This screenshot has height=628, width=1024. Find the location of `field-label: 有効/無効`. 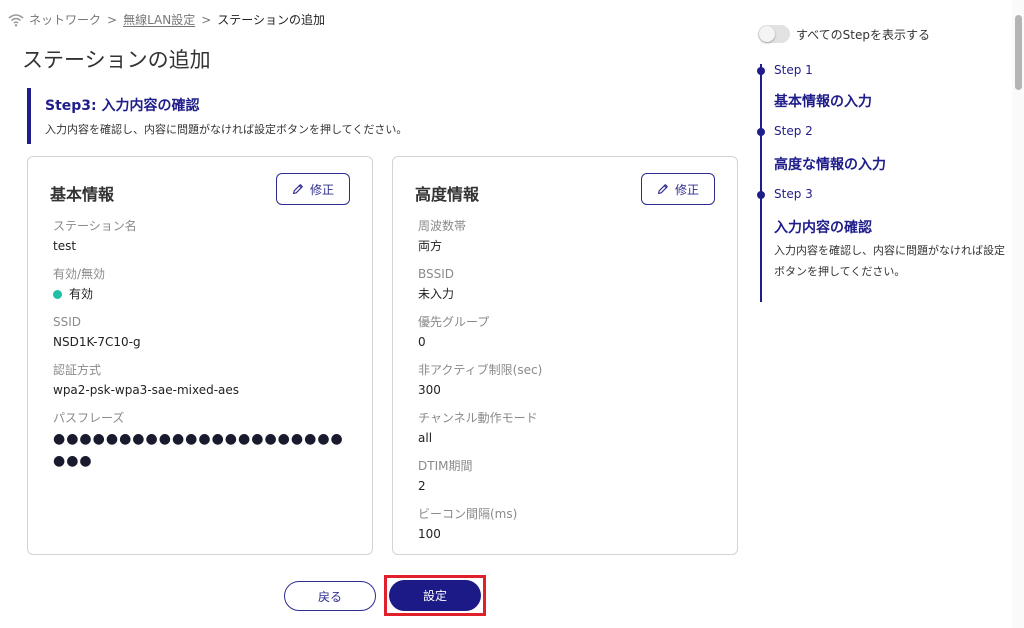

field-label: 有効/無効 is located at coordinates (79, 274).